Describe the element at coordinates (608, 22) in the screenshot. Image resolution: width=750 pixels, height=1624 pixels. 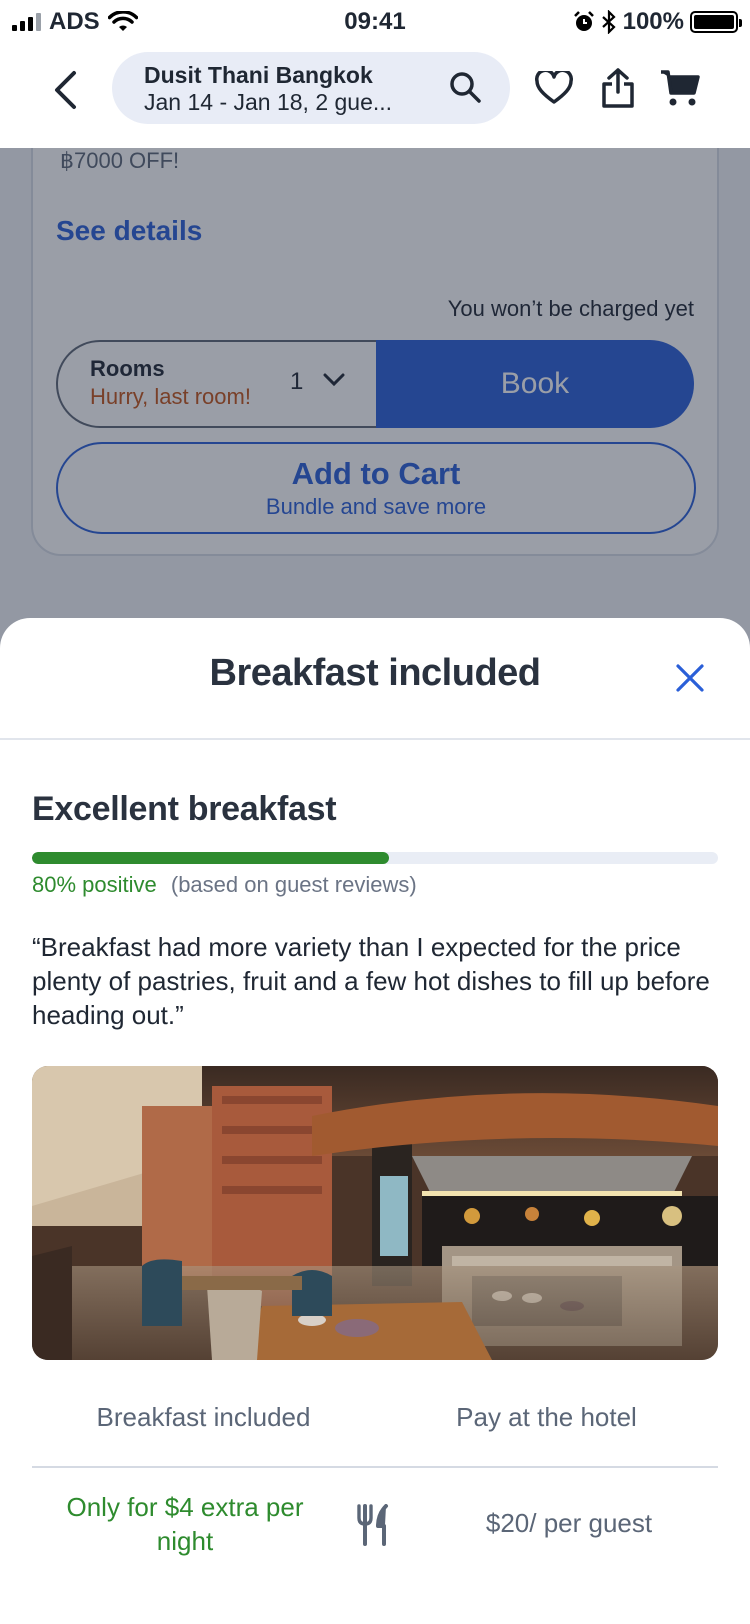
I see `bluetooth-icon` at that location.